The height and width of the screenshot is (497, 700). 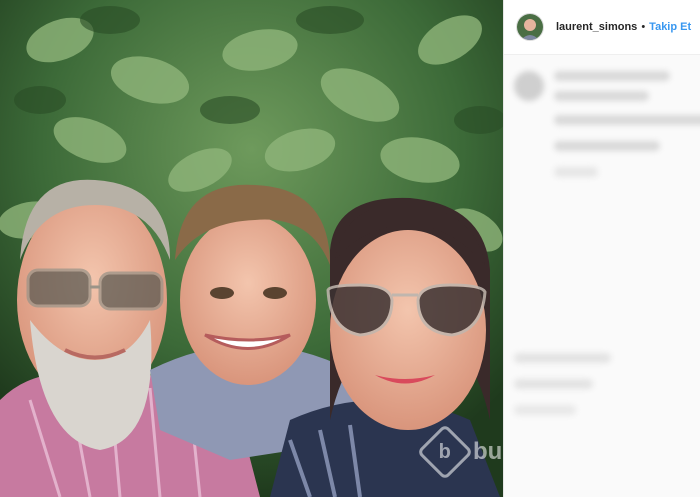 What do you see at coordinates (670, 27) in the screenshot?
I see `follow-button: Takip Et` at bounding box center [670, 27].